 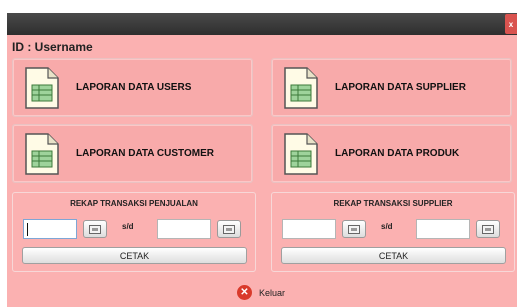 What do you see at coordinates (309, 229) in the screenshot?
I see `supplier-date-from-input` at bounding box center [309, 229].